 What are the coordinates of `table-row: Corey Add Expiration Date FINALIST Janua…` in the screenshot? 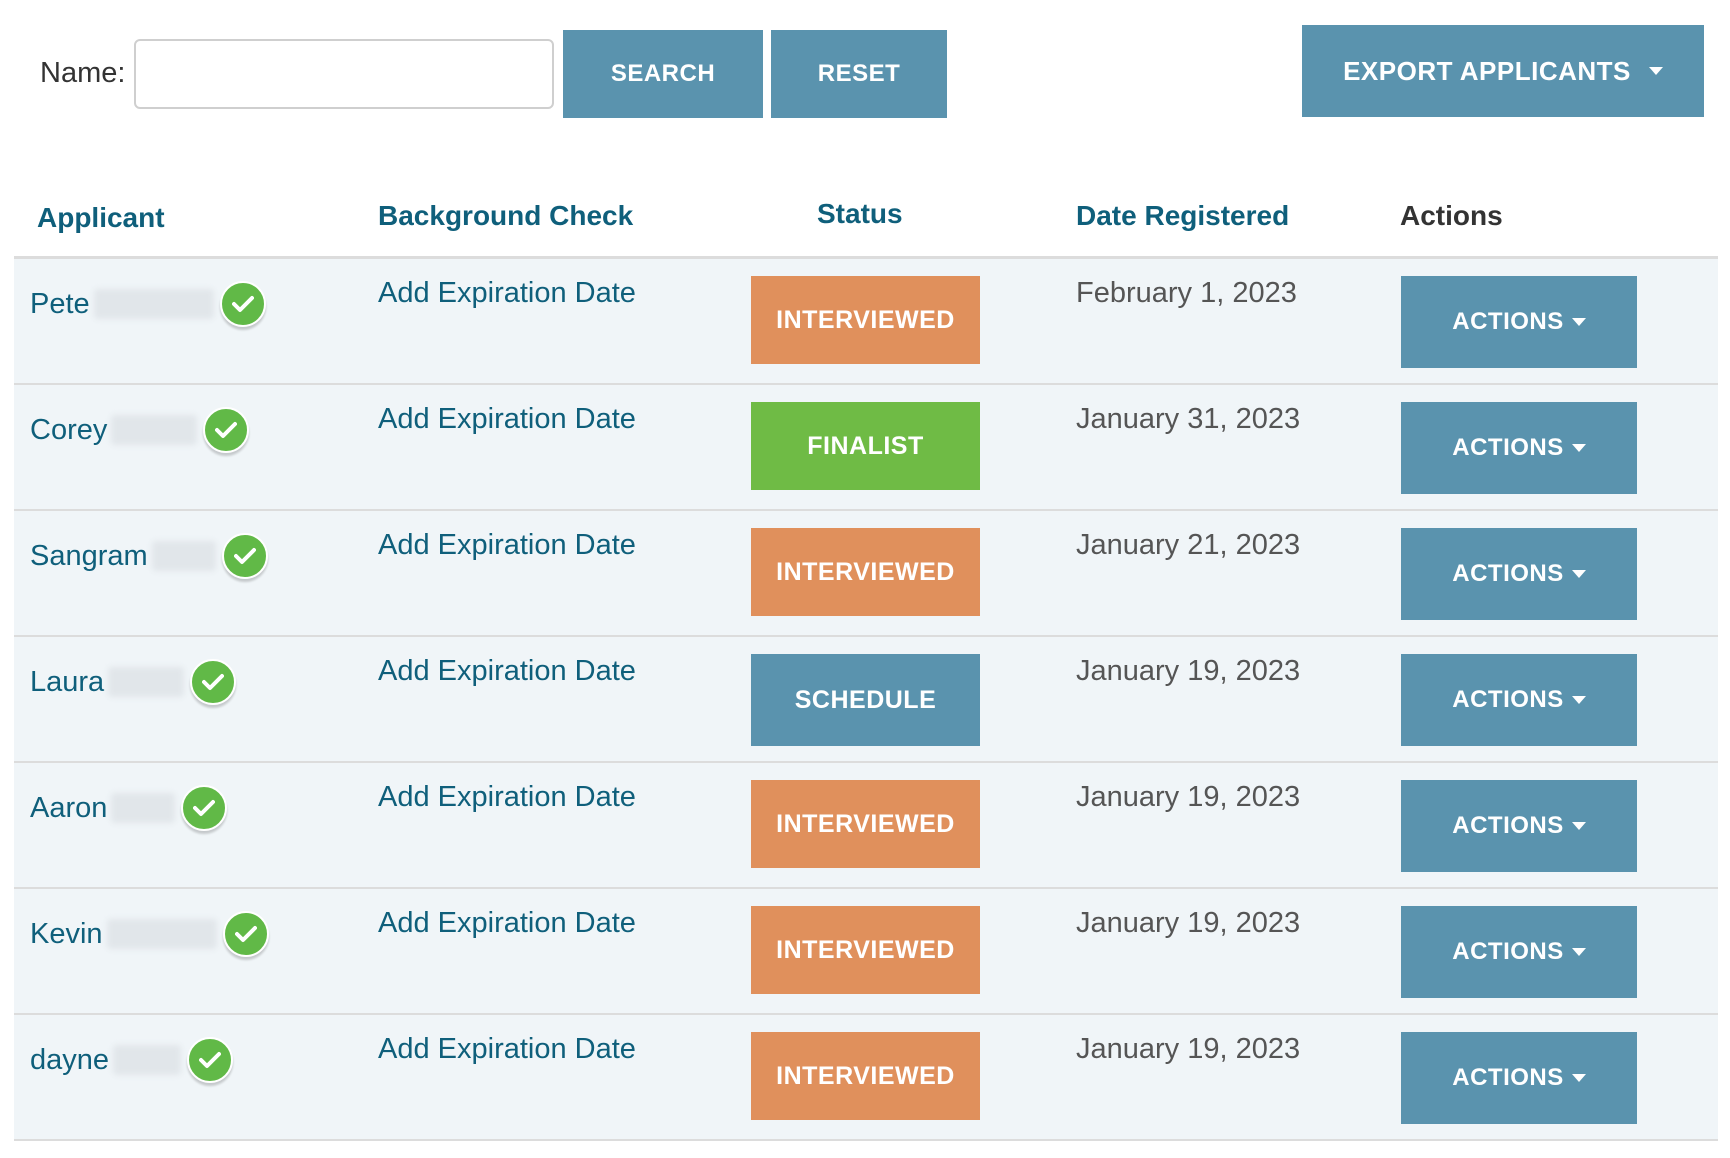 It's located at (866, 448).